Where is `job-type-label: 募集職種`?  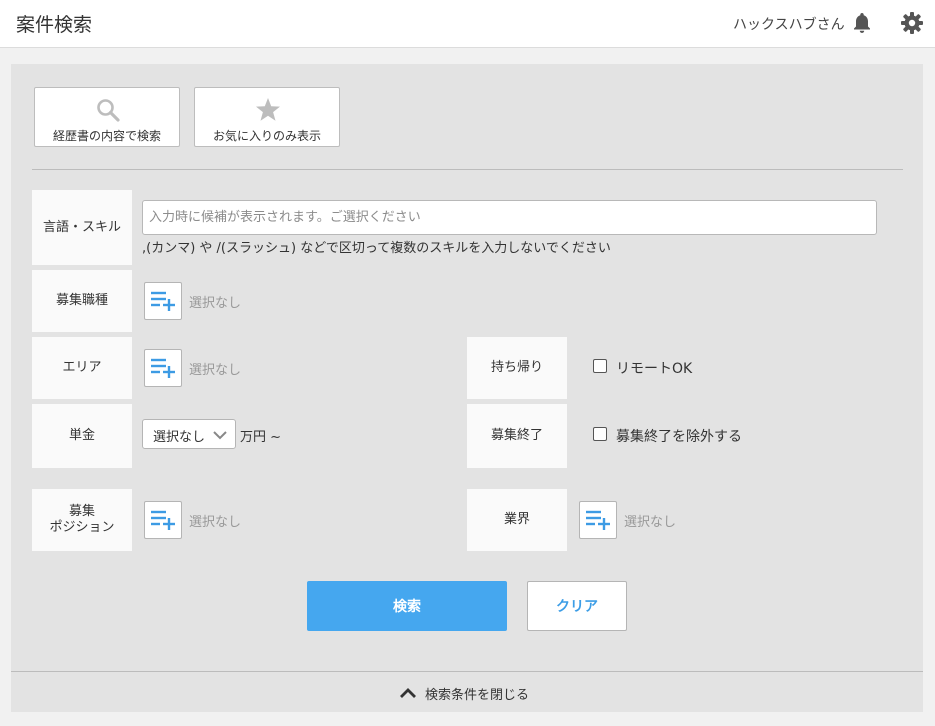
job-type-label: 募集職種 is located at coordinates (82, 301).